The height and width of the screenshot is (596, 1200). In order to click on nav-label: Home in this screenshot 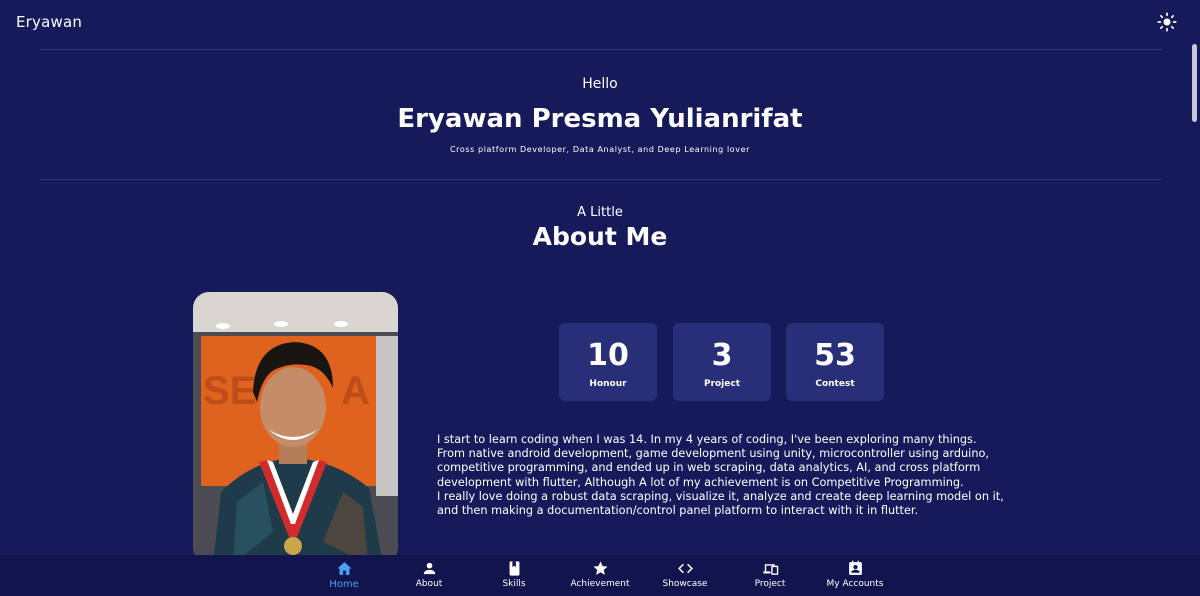, I will do `click(344, 584)`.